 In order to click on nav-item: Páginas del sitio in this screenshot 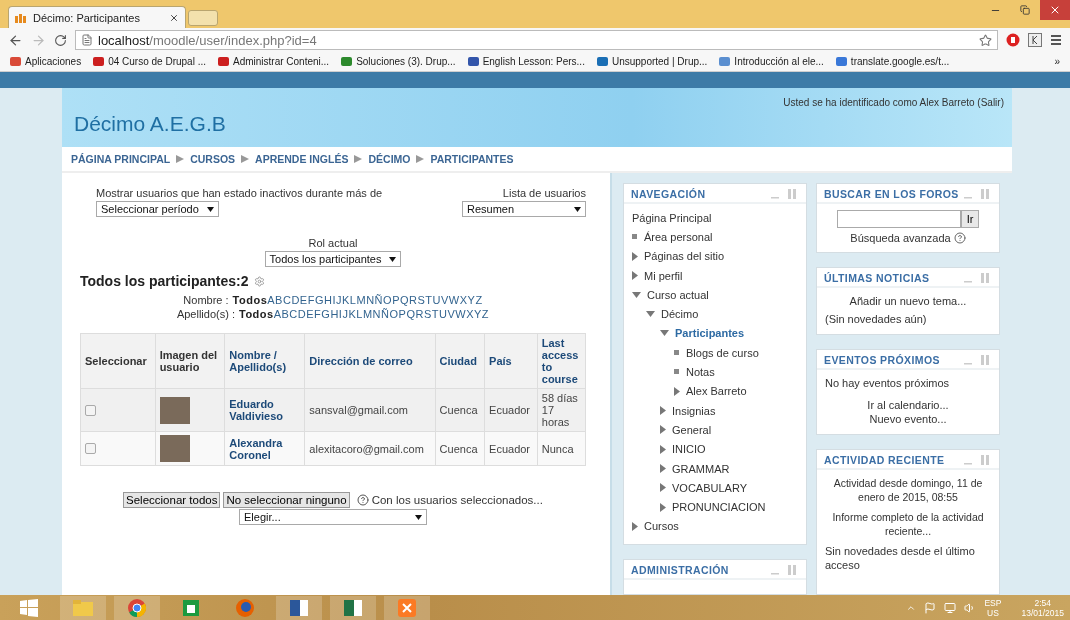, I will do `click(715, 256)`.